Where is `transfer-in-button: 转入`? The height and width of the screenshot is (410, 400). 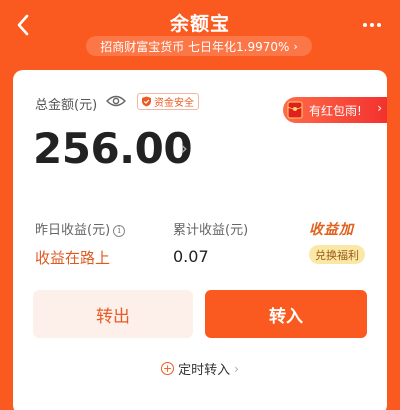
transfer-in-button: 转入 is located at coordinates (286, 314).